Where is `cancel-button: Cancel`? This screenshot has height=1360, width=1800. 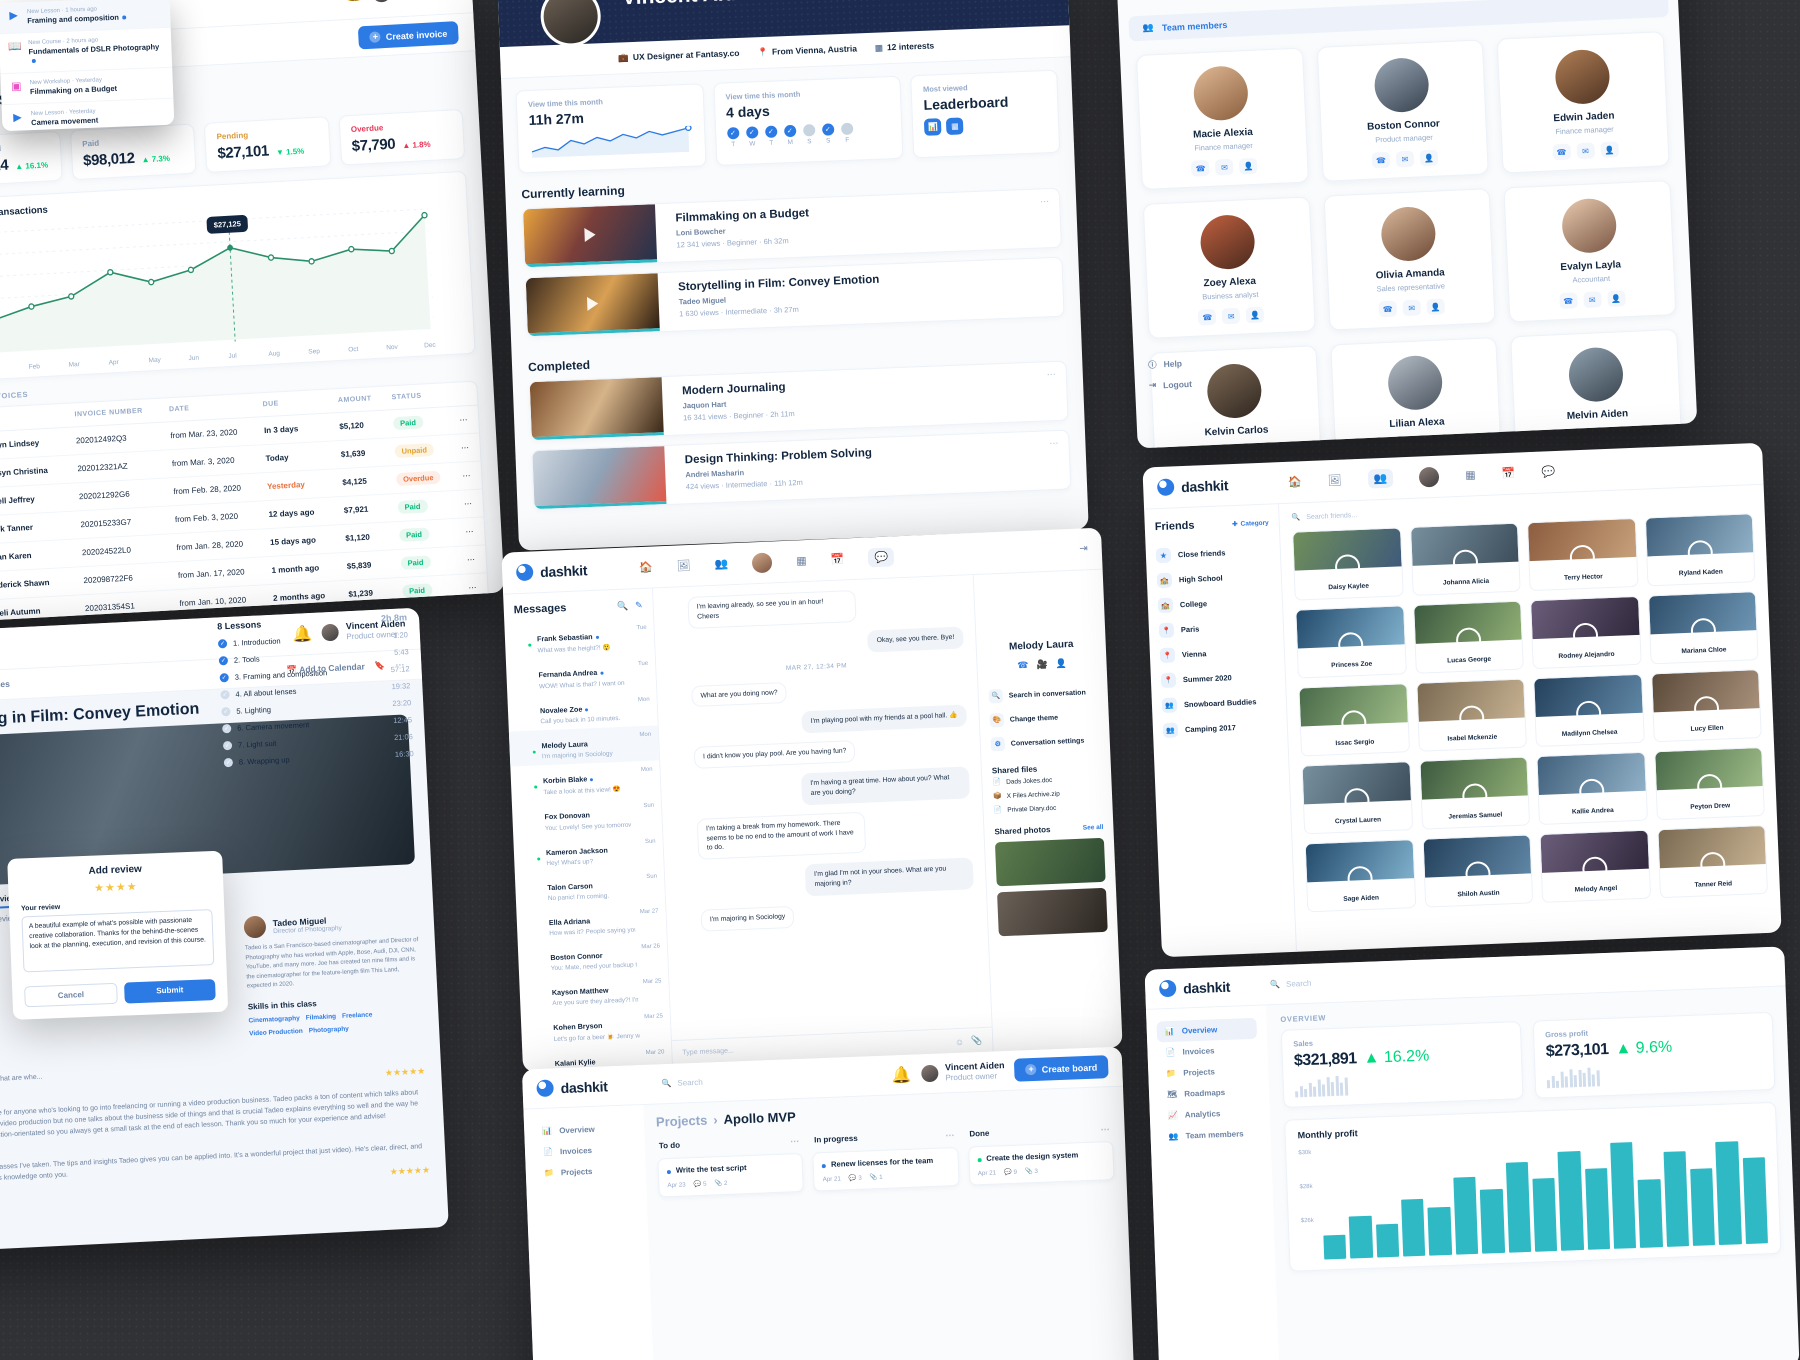 cancel-button: Cancel is located at coordinates (71, 995).